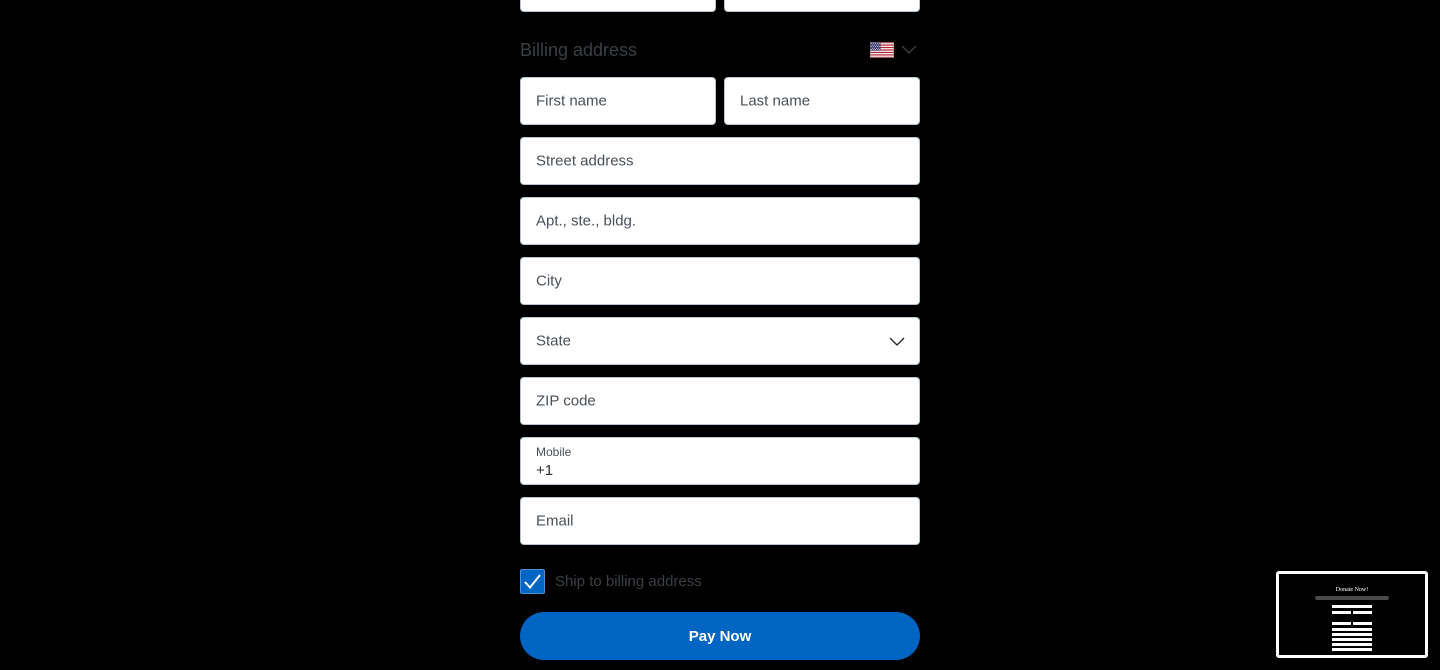 The image size is (1440, 670). I want to click on state-select: State, so click(720, 341).